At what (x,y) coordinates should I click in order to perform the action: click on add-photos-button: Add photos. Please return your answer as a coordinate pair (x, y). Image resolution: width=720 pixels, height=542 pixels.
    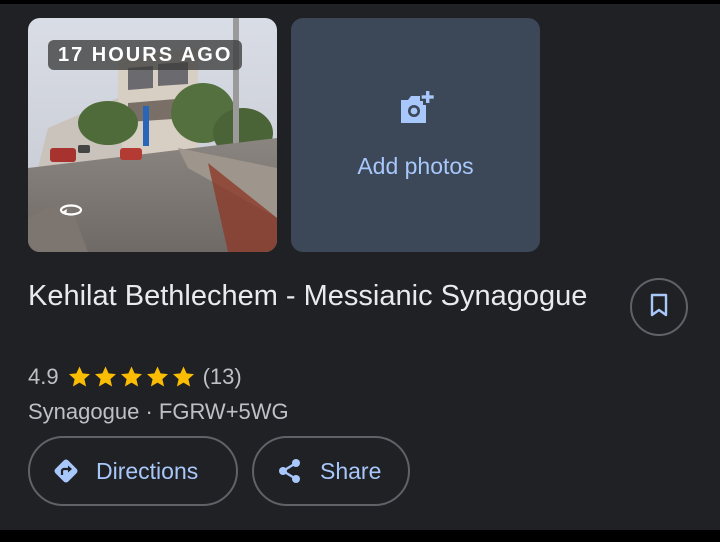
    Looking at the image, I should click on (415, 135).